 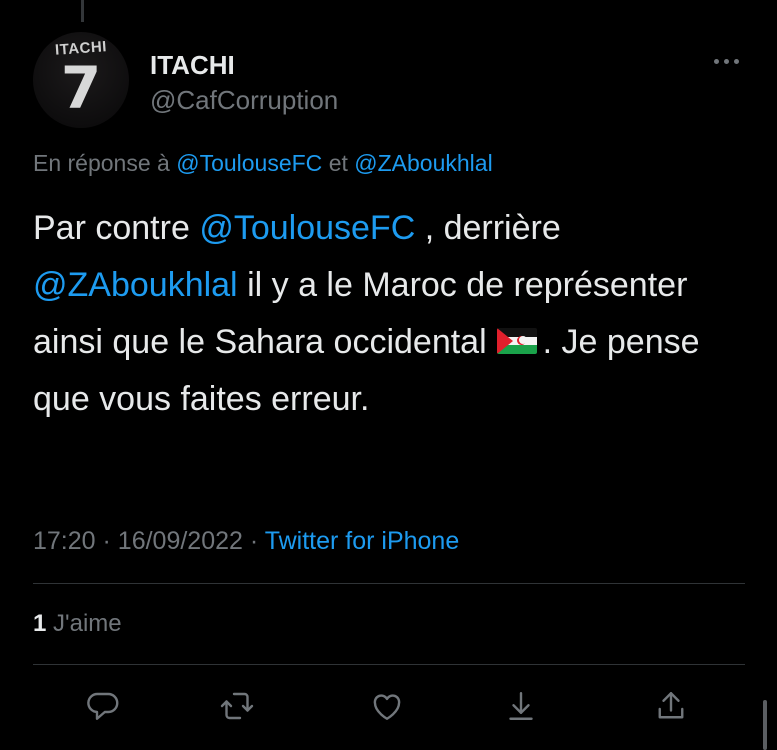 What do you see at coordinates (671, 706) in the screenshot?
I see `share-icon` at bounding box center [671, 706].